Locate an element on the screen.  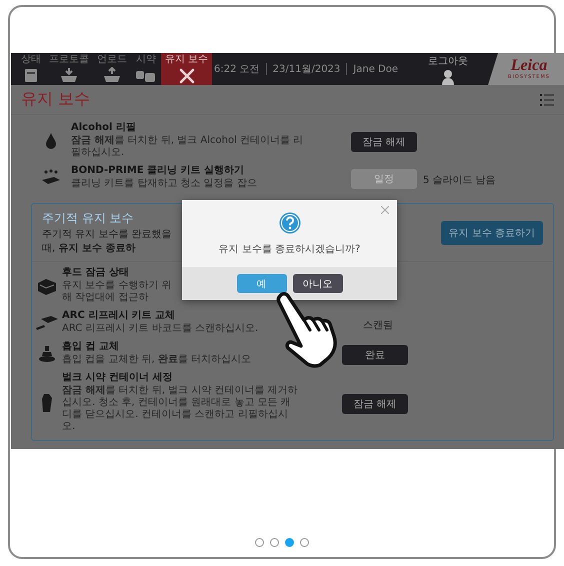
task-description: 잠금 해제를 터치한 뒤, 벌크 Alcohol 컨테이너를 리필하십시오. is located at coordinates (187, 147).